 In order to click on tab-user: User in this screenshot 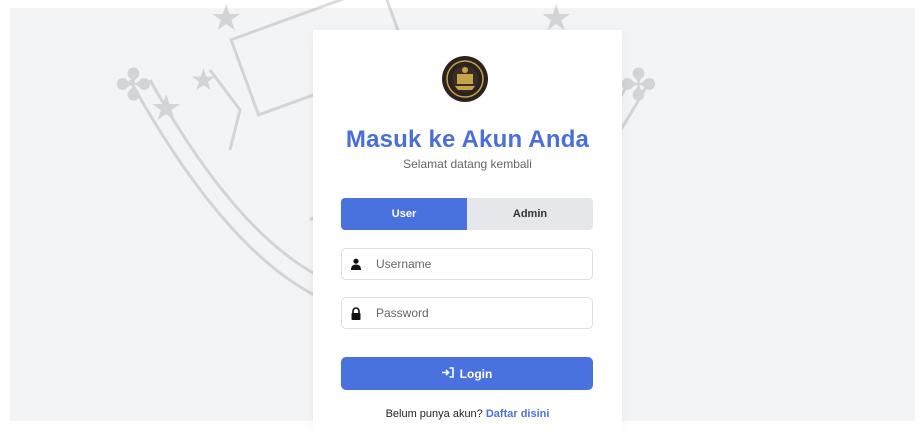, I will do `click(404, 214)`.